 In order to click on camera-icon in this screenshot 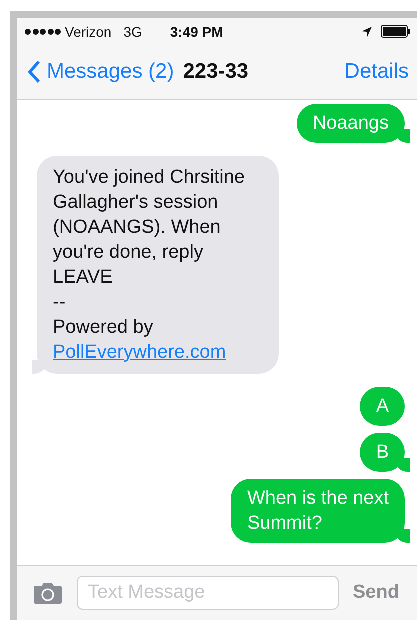, I will do `click(48, 593)`.